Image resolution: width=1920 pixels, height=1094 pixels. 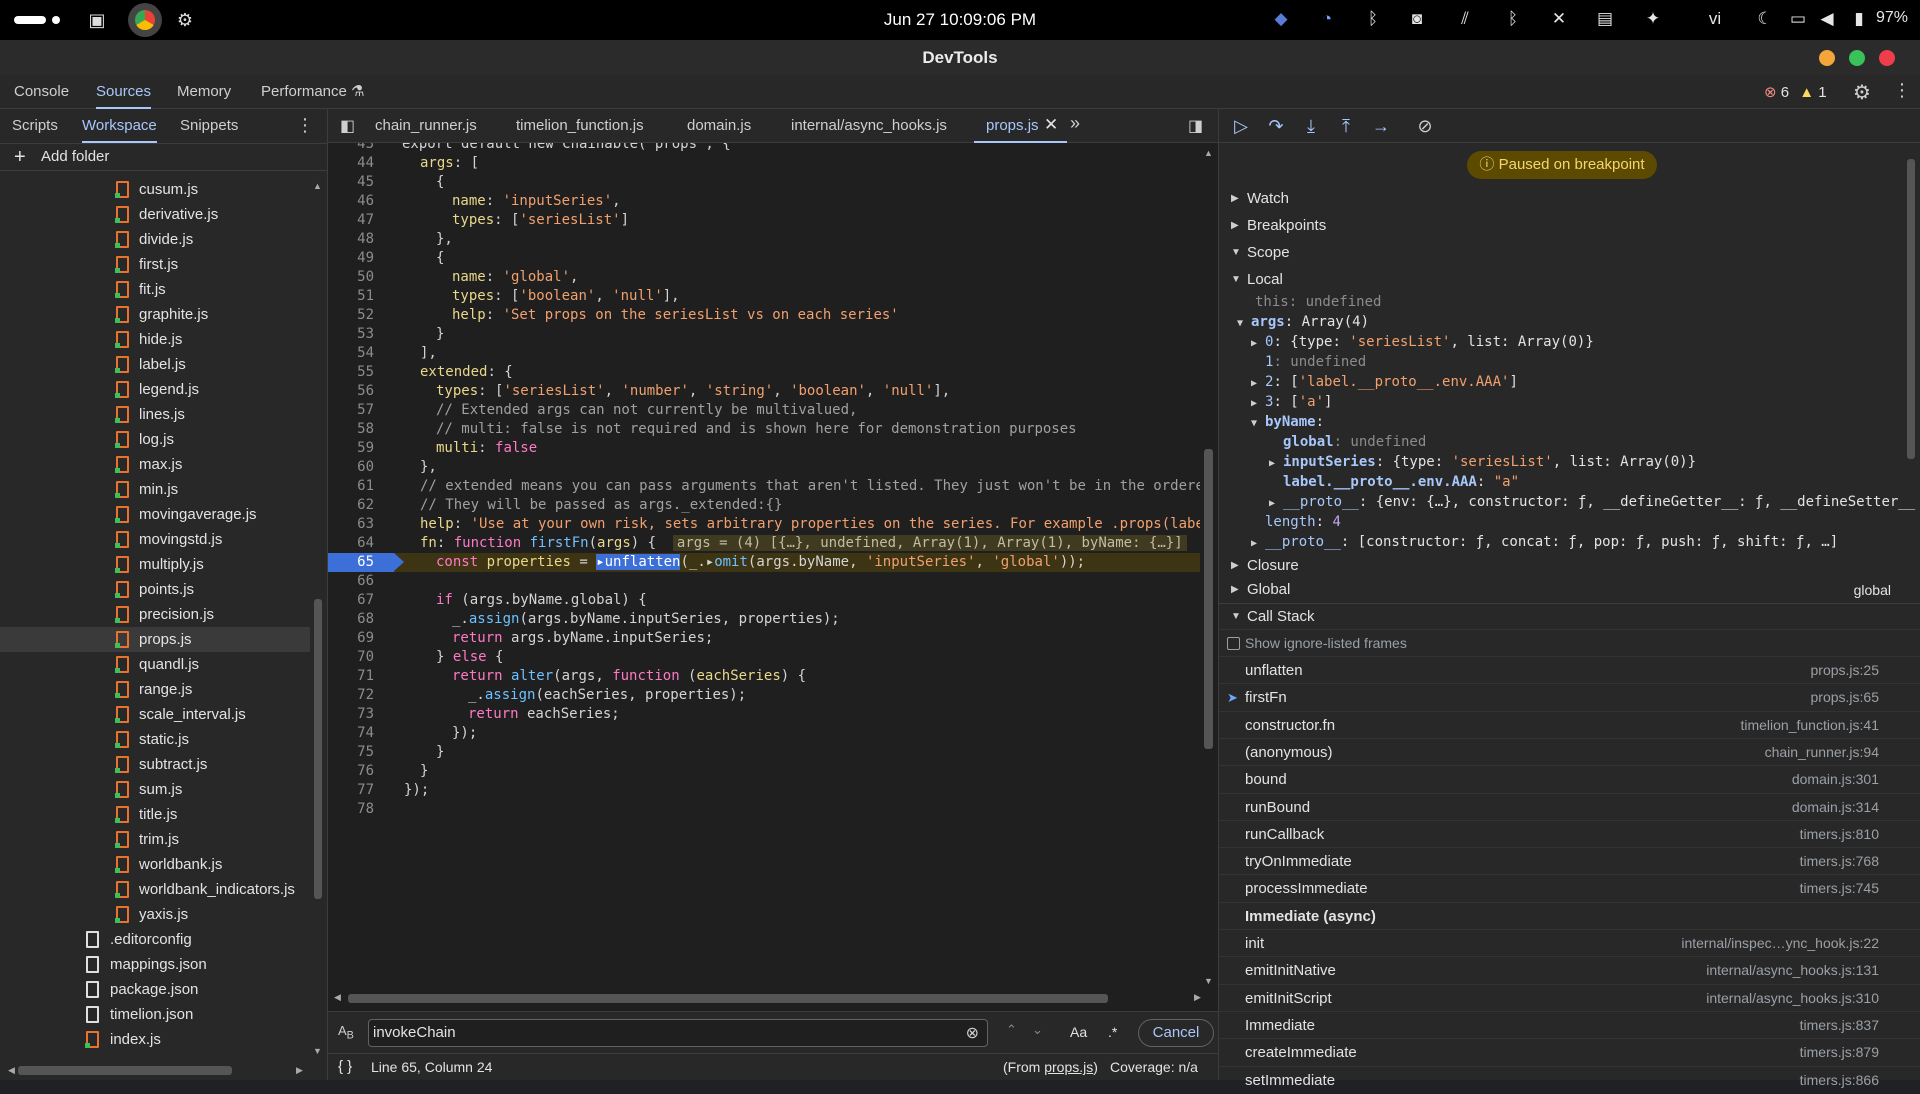 What do you see at coordinates (1318, 302) in the screenshot?
I see `scope-entry: this: undefined` at bounding box center [1318, 302].